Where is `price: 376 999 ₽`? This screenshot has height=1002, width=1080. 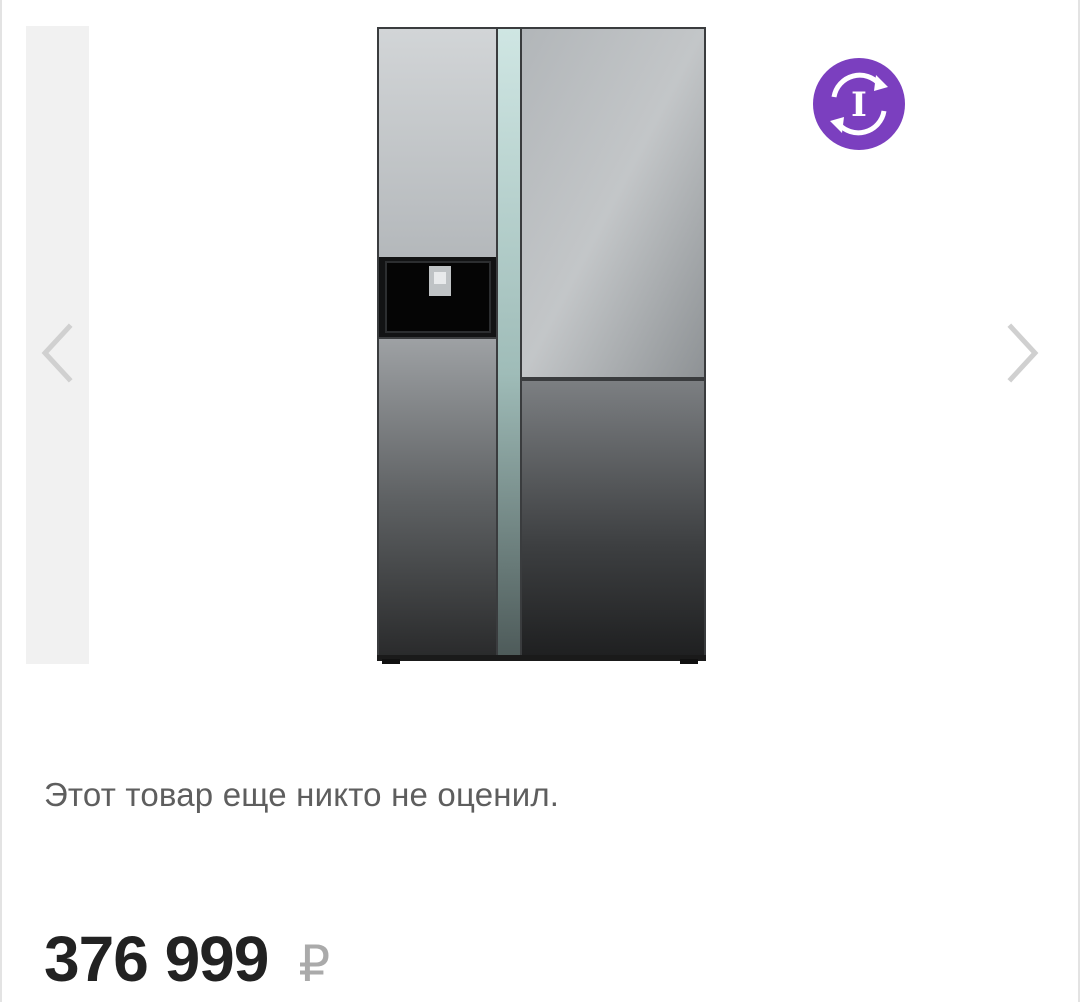 price: 376 999 ₽ is located at coordinates (187, 959).